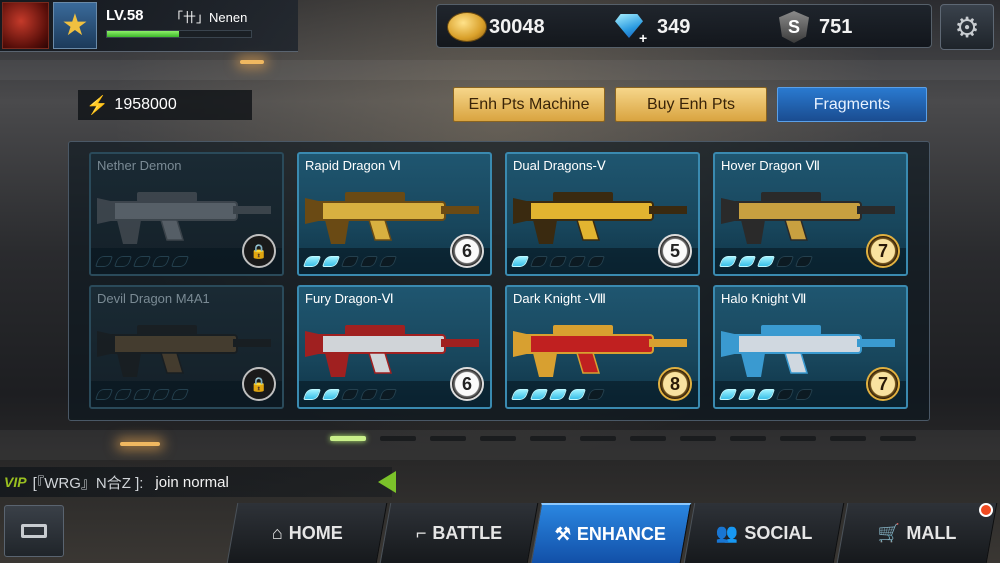 The width and height of the screenshot is (1000, 563). I want to click on rank-star-icon: ★, so click(75, 25).